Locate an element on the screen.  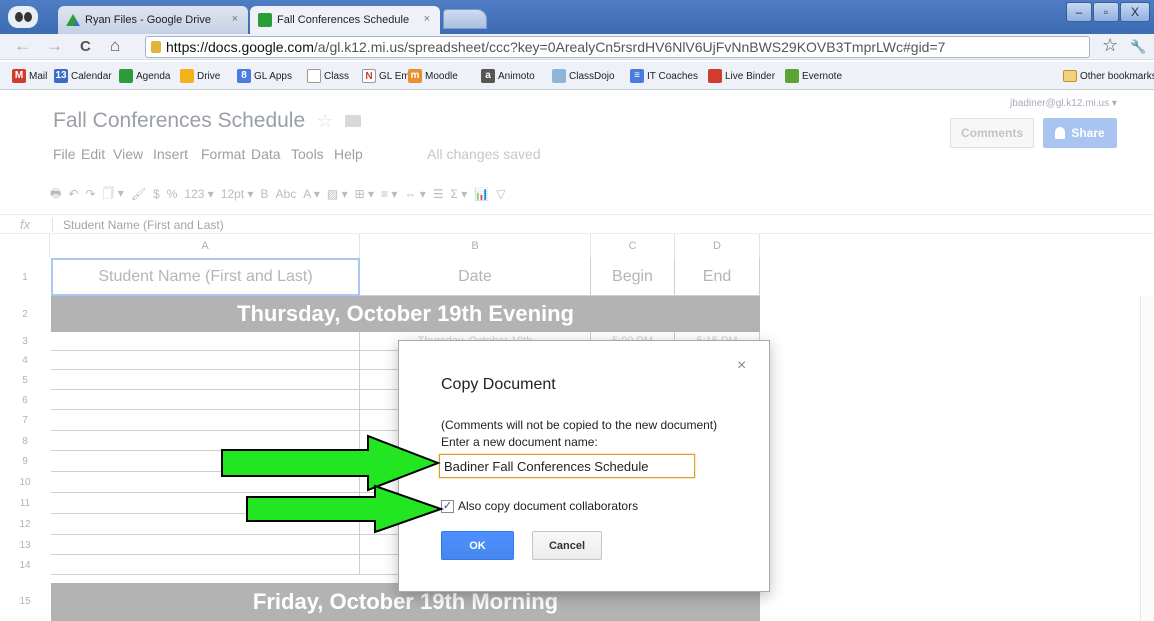
bookmark-drive: Drive is located at coordinates (200, 76).